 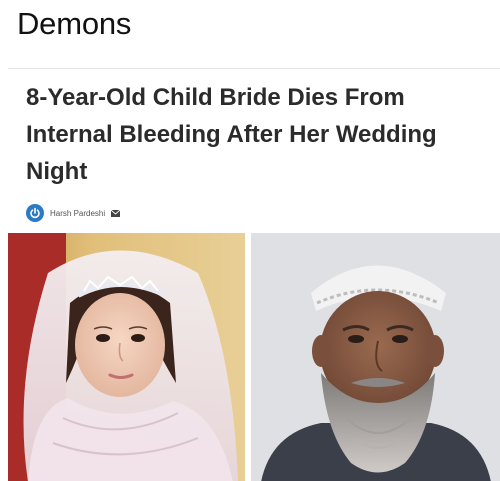 What do you see at coordinates (35, 213) in the screenshot?
I see `power-logo-icon` at bounding box center [35, 213].